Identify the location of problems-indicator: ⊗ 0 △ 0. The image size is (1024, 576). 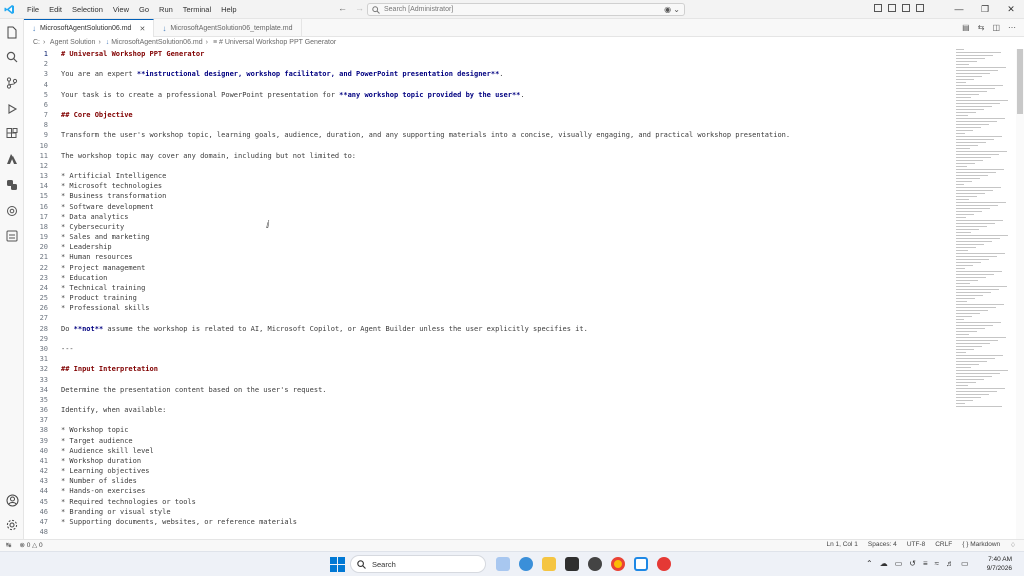
(30, 545).